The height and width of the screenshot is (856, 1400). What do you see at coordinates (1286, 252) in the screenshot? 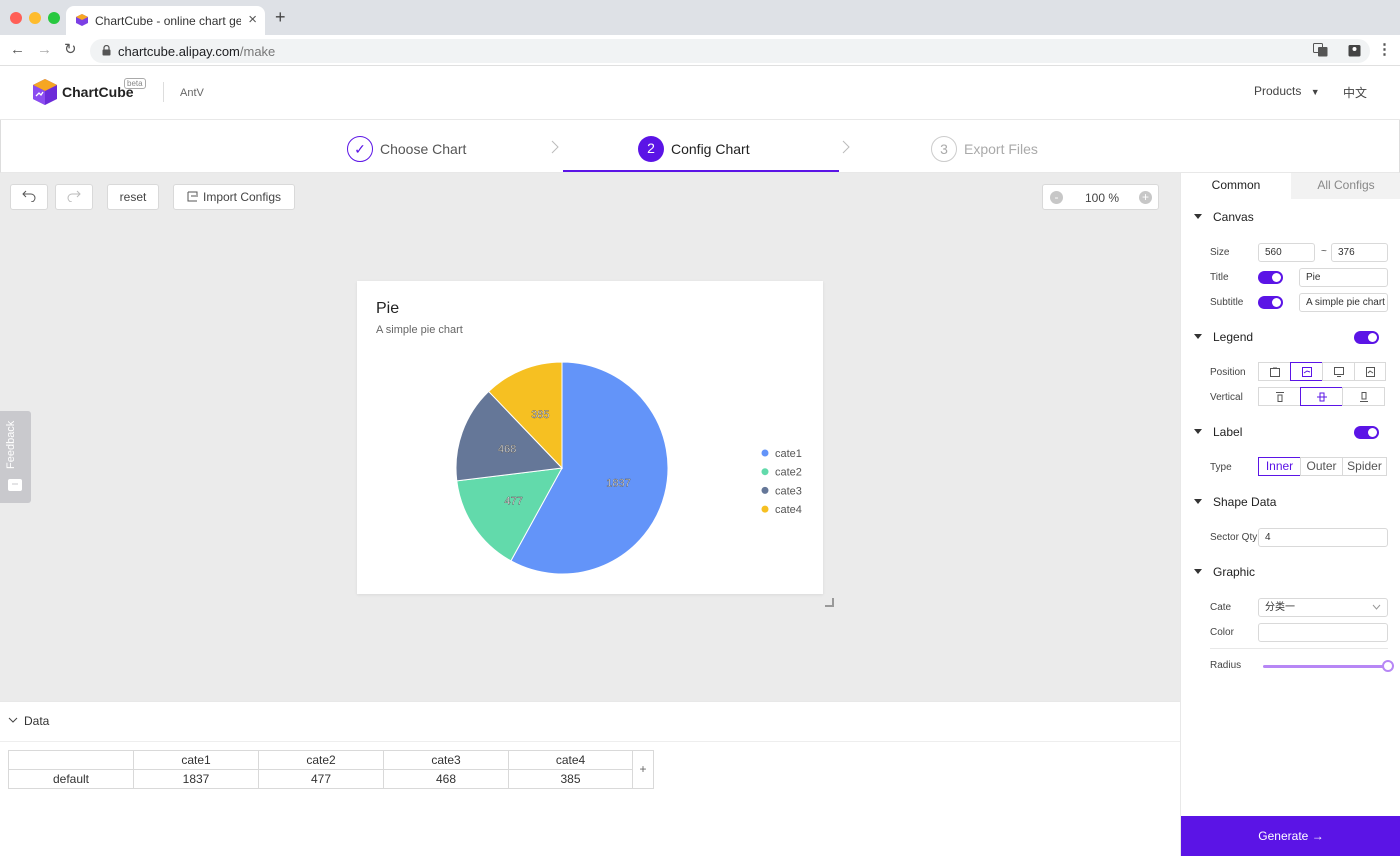
I see `width-input: 560` at bounding box center [1286, 252].